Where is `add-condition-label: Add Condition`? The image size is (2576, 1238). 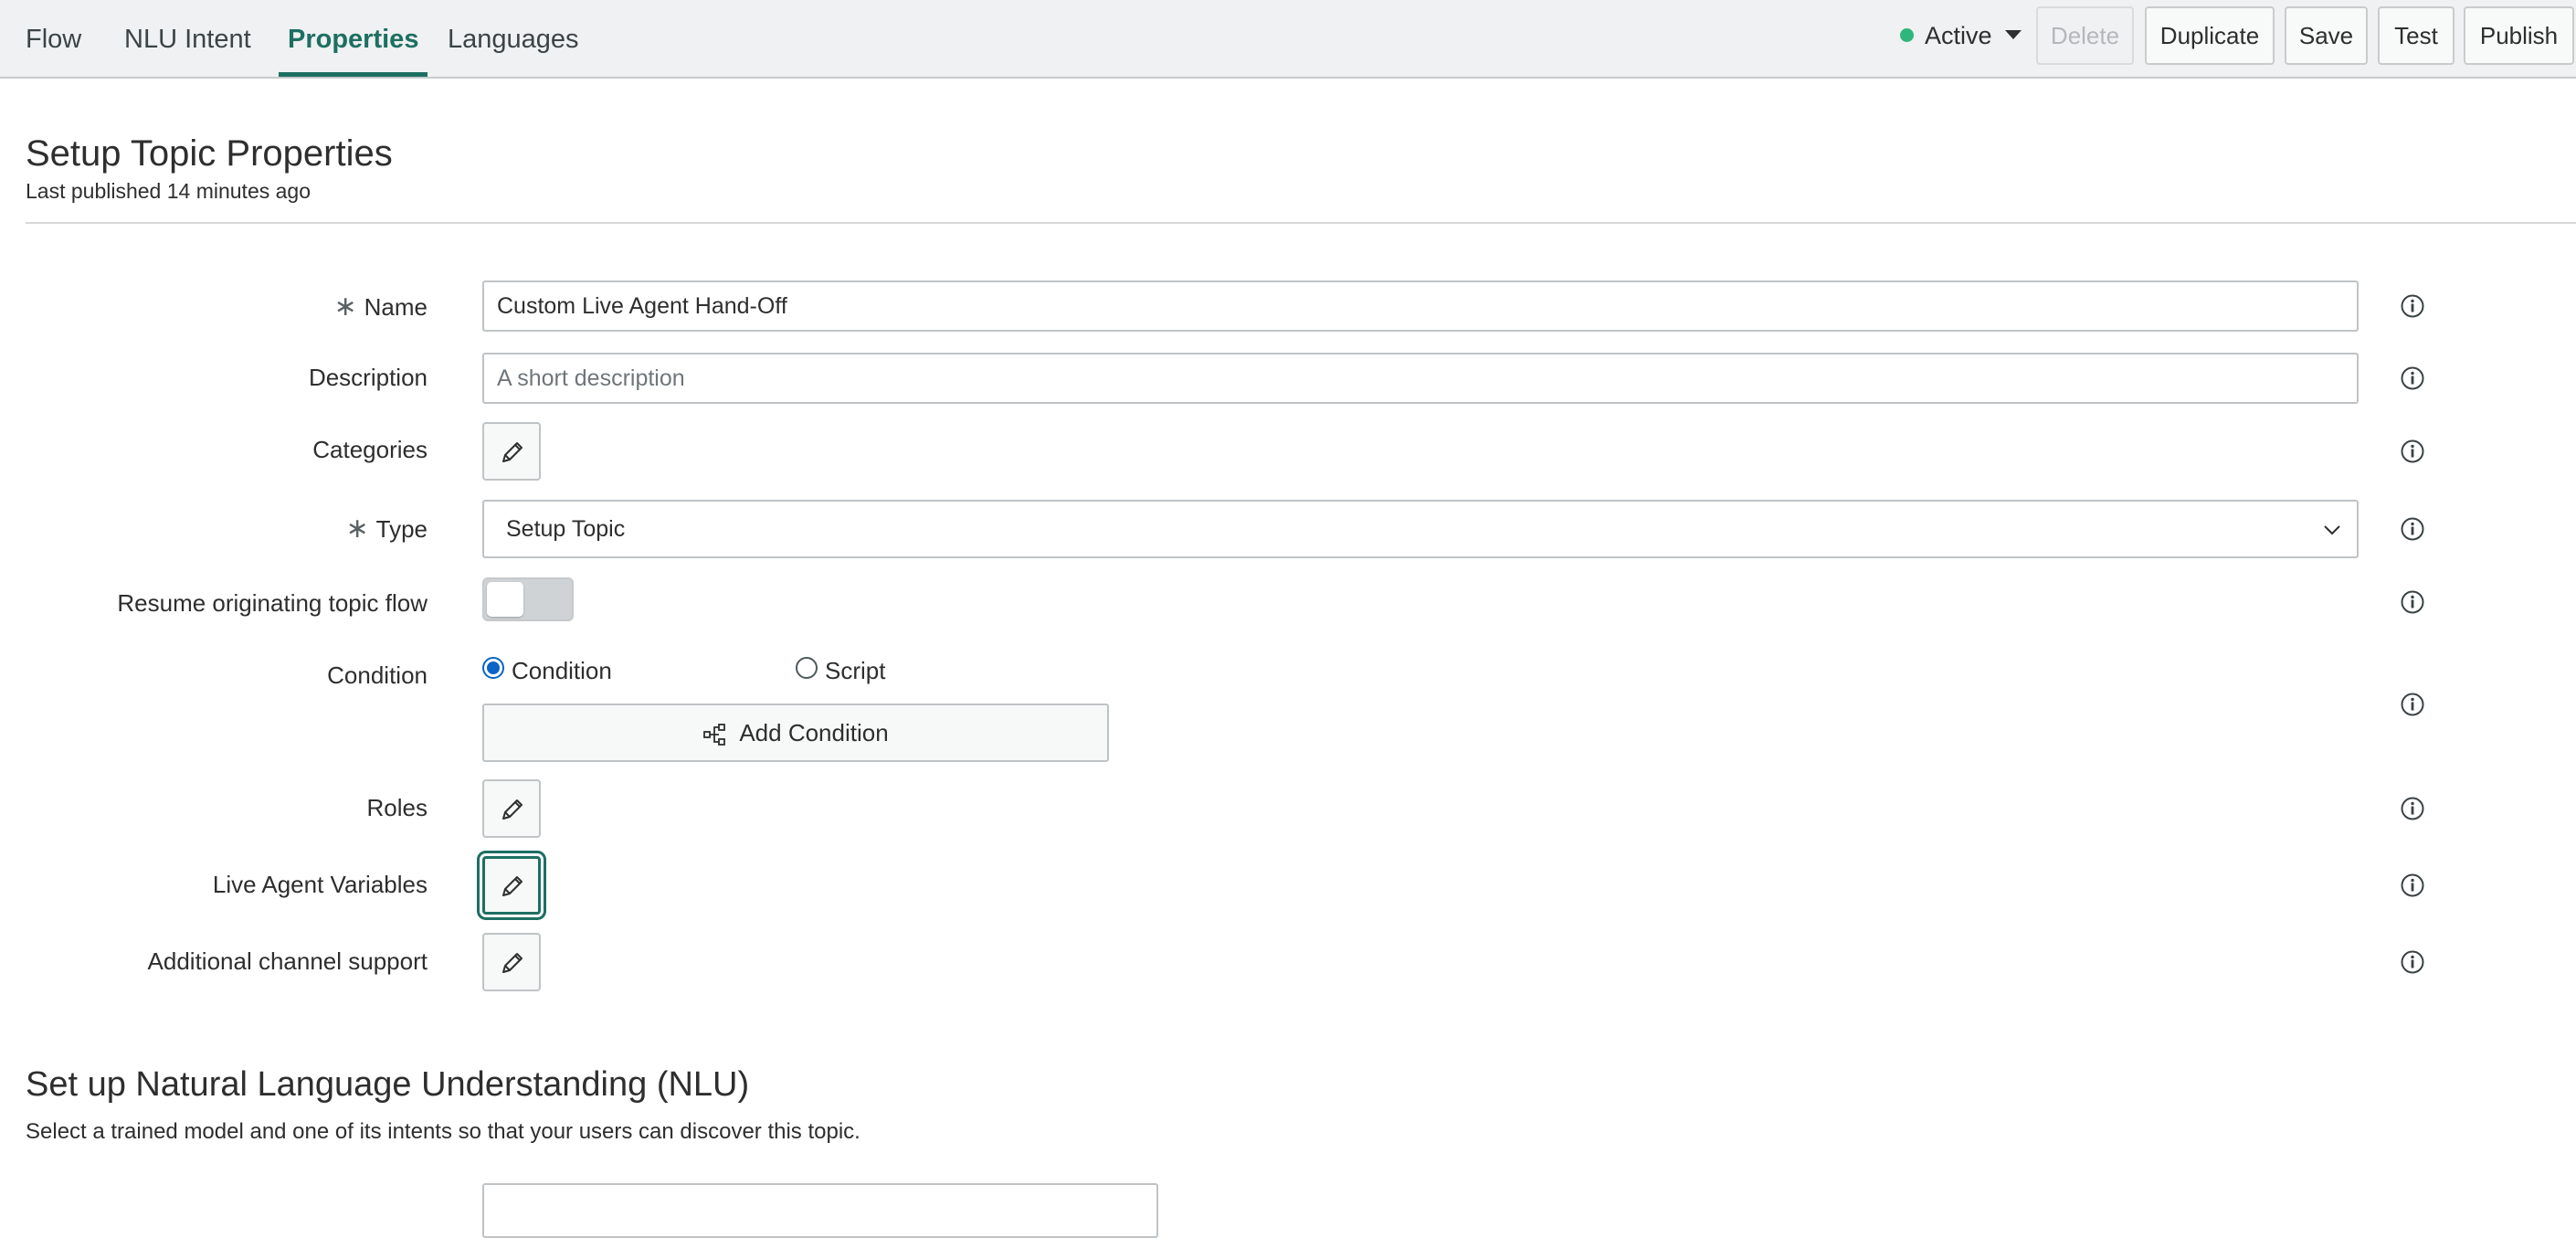
add-condition-label: Add Condition is located at coordinates (814, 732).